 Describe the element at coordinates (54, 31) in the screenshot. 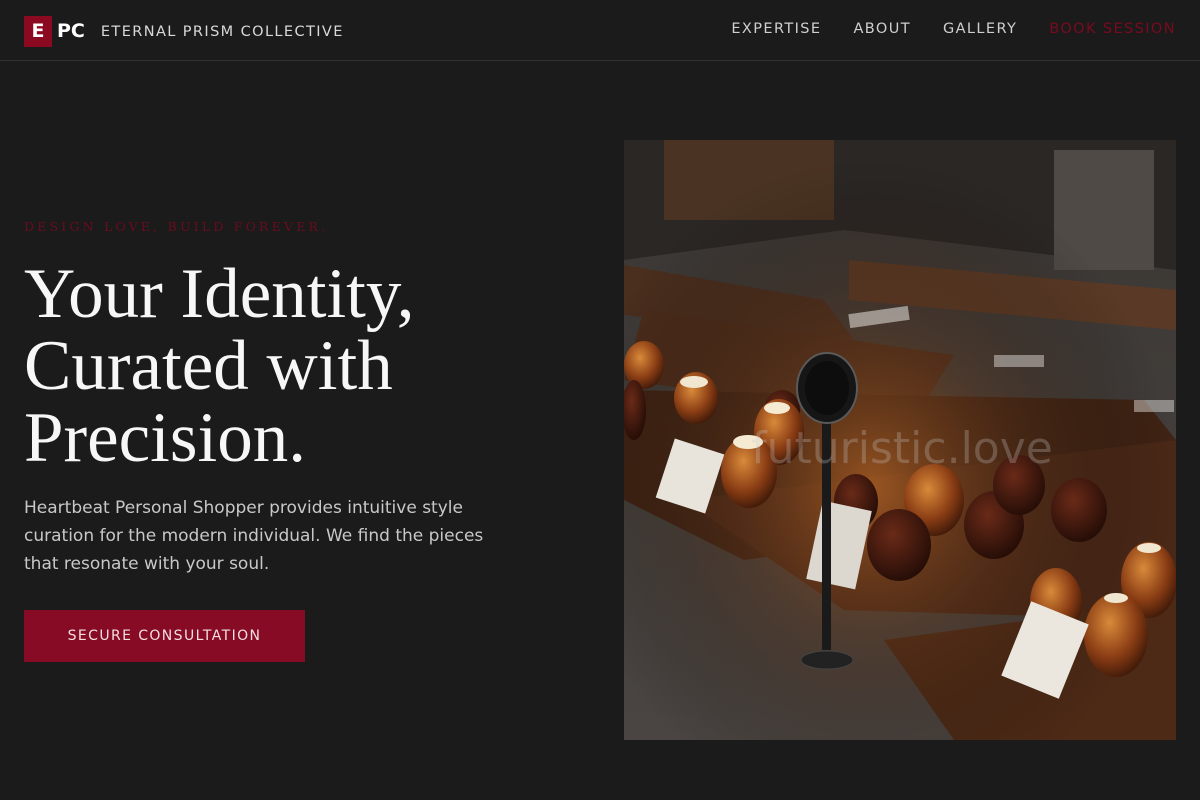

I see `logo: E PC` at that location.